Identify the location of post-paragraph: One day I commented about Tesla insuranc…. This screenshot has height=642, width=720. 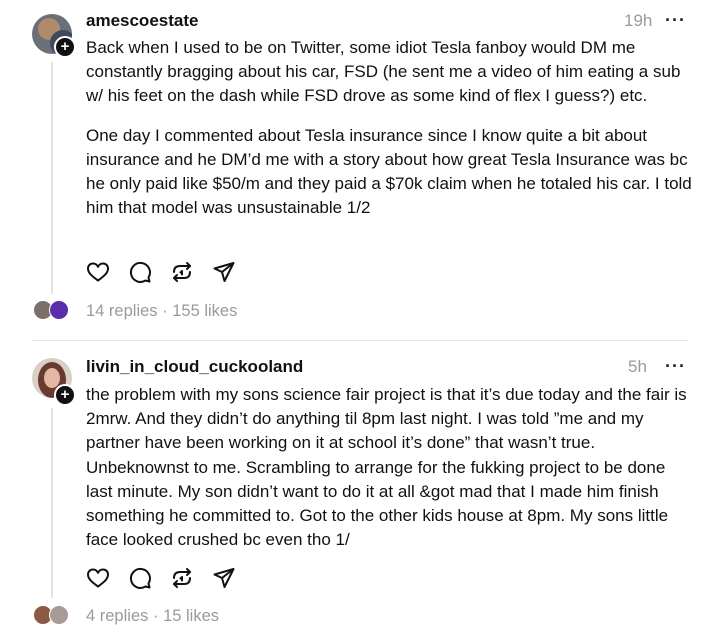
(389, 171).